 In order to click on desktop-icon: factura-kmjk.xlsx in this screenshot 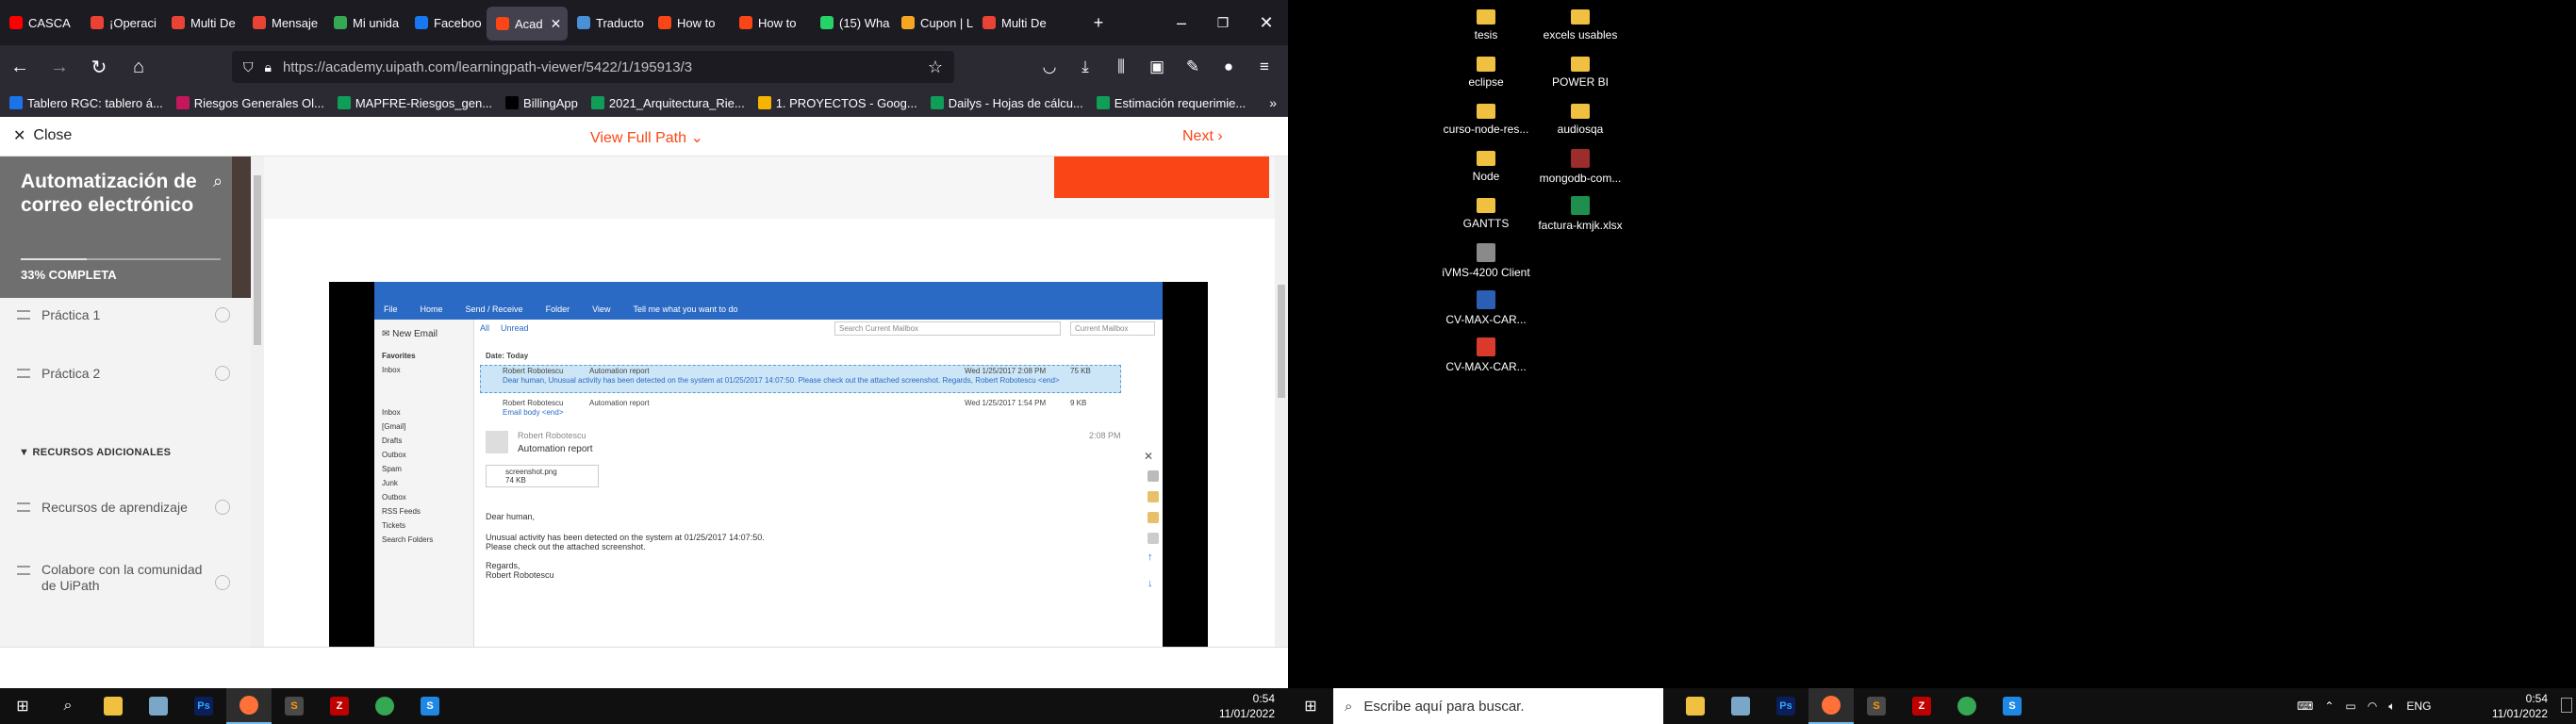, I will do `click(1580, 214)`.